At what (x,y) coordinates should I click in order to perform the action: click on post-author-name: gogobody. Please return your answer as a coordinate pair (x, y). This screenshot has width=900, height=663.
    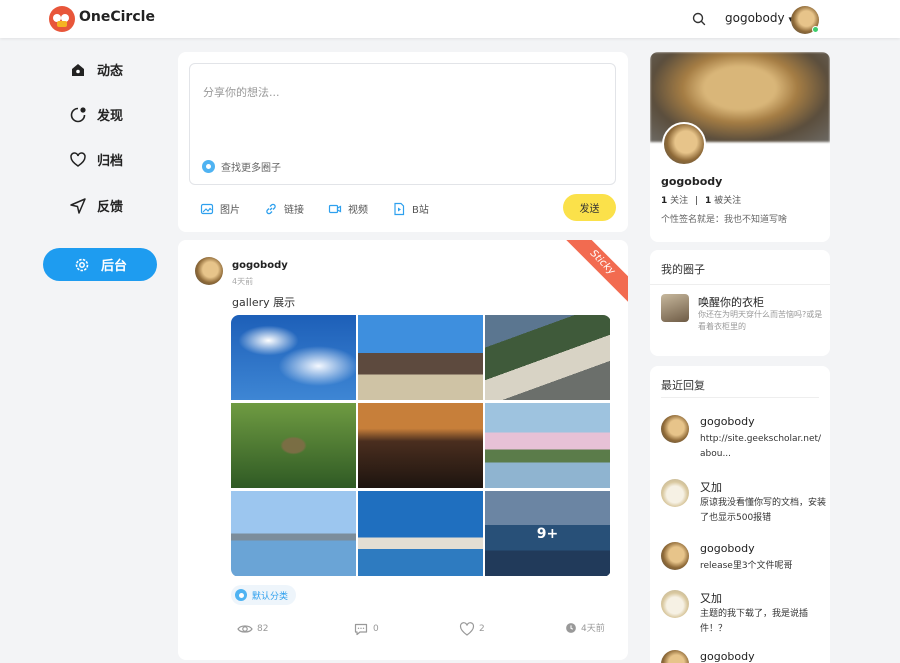
    Looking at the image, I should click on (260, 265).